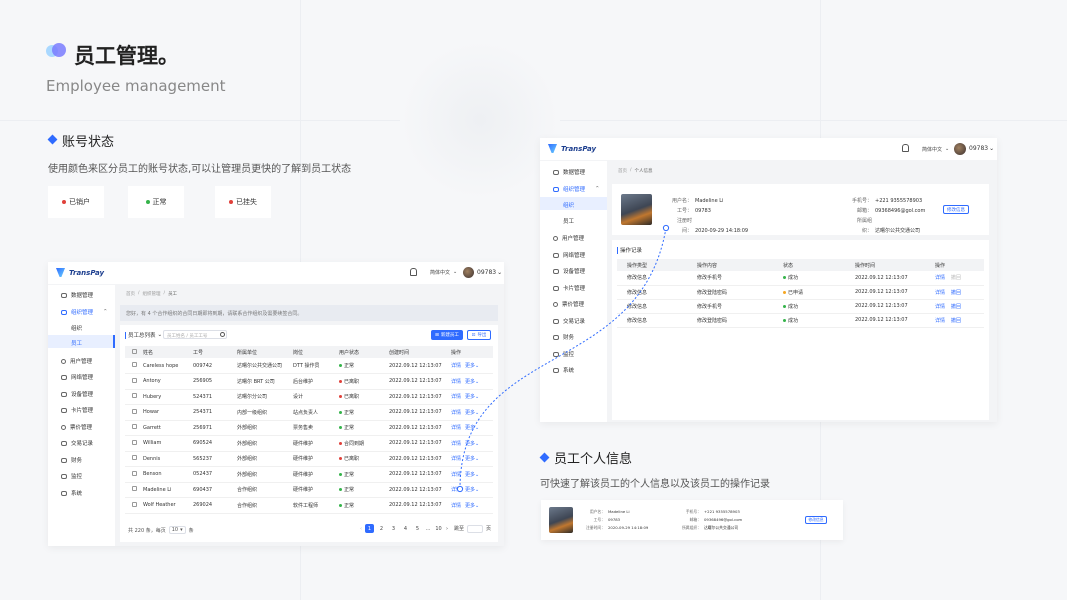  I want to click on register-time-label: 注册时间：, so click(595, 527).